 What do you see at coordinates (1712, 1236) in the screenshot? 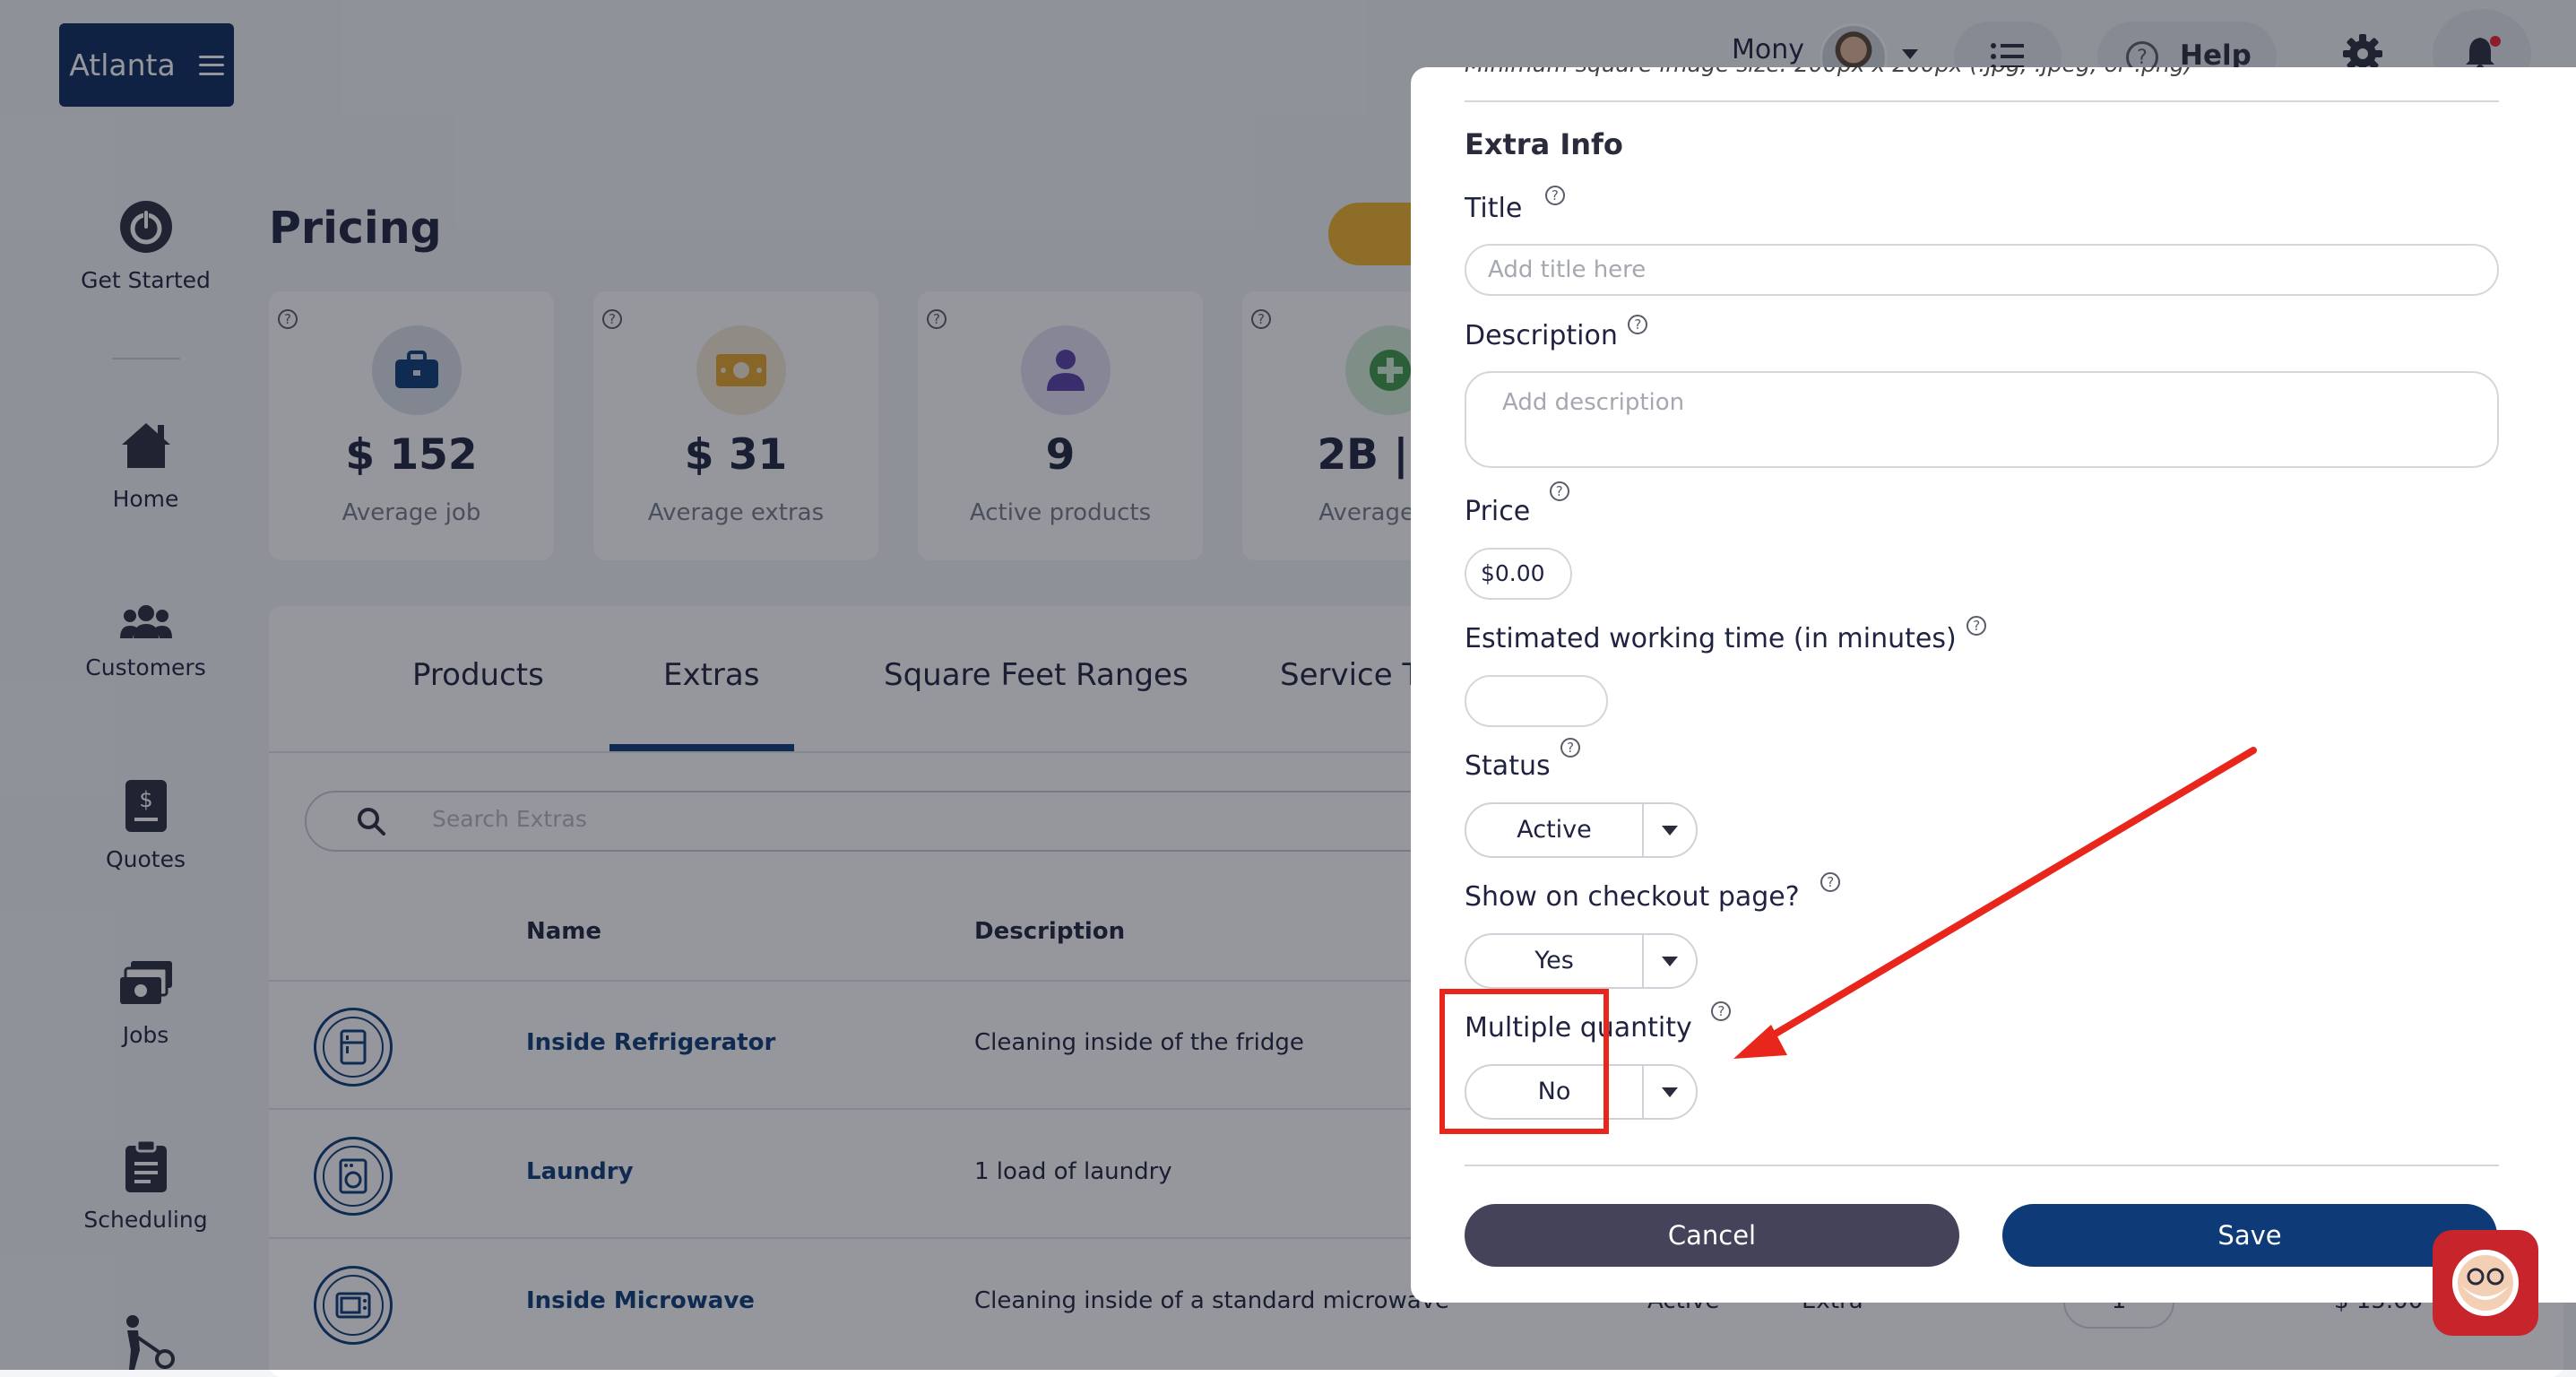
I see `cancel-button: Cancel` at bounding box center [1712, 1236].